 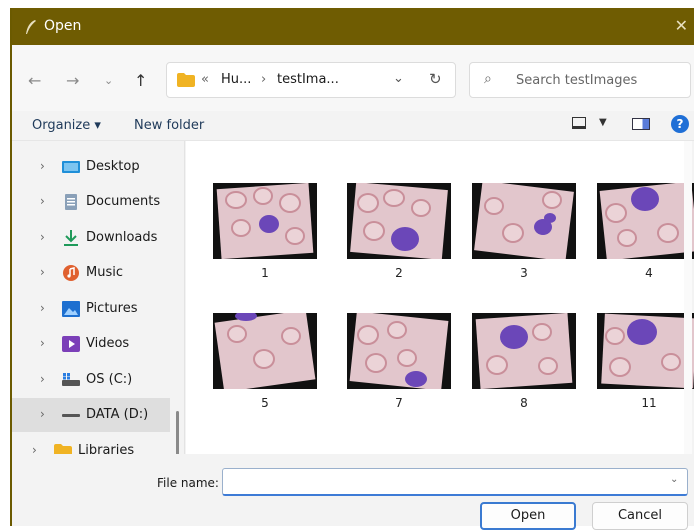 I want to click on address-bar: « Hu... › testIma... ⌄ ↻, so click(x=311, y=80).